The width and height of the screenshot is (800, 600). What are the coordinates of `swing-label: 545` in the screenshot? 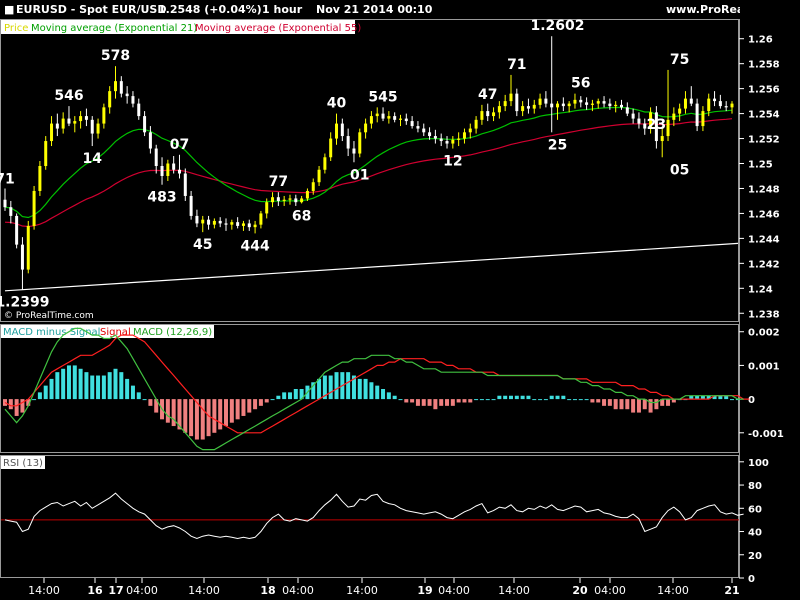 It's located at (382, 97).